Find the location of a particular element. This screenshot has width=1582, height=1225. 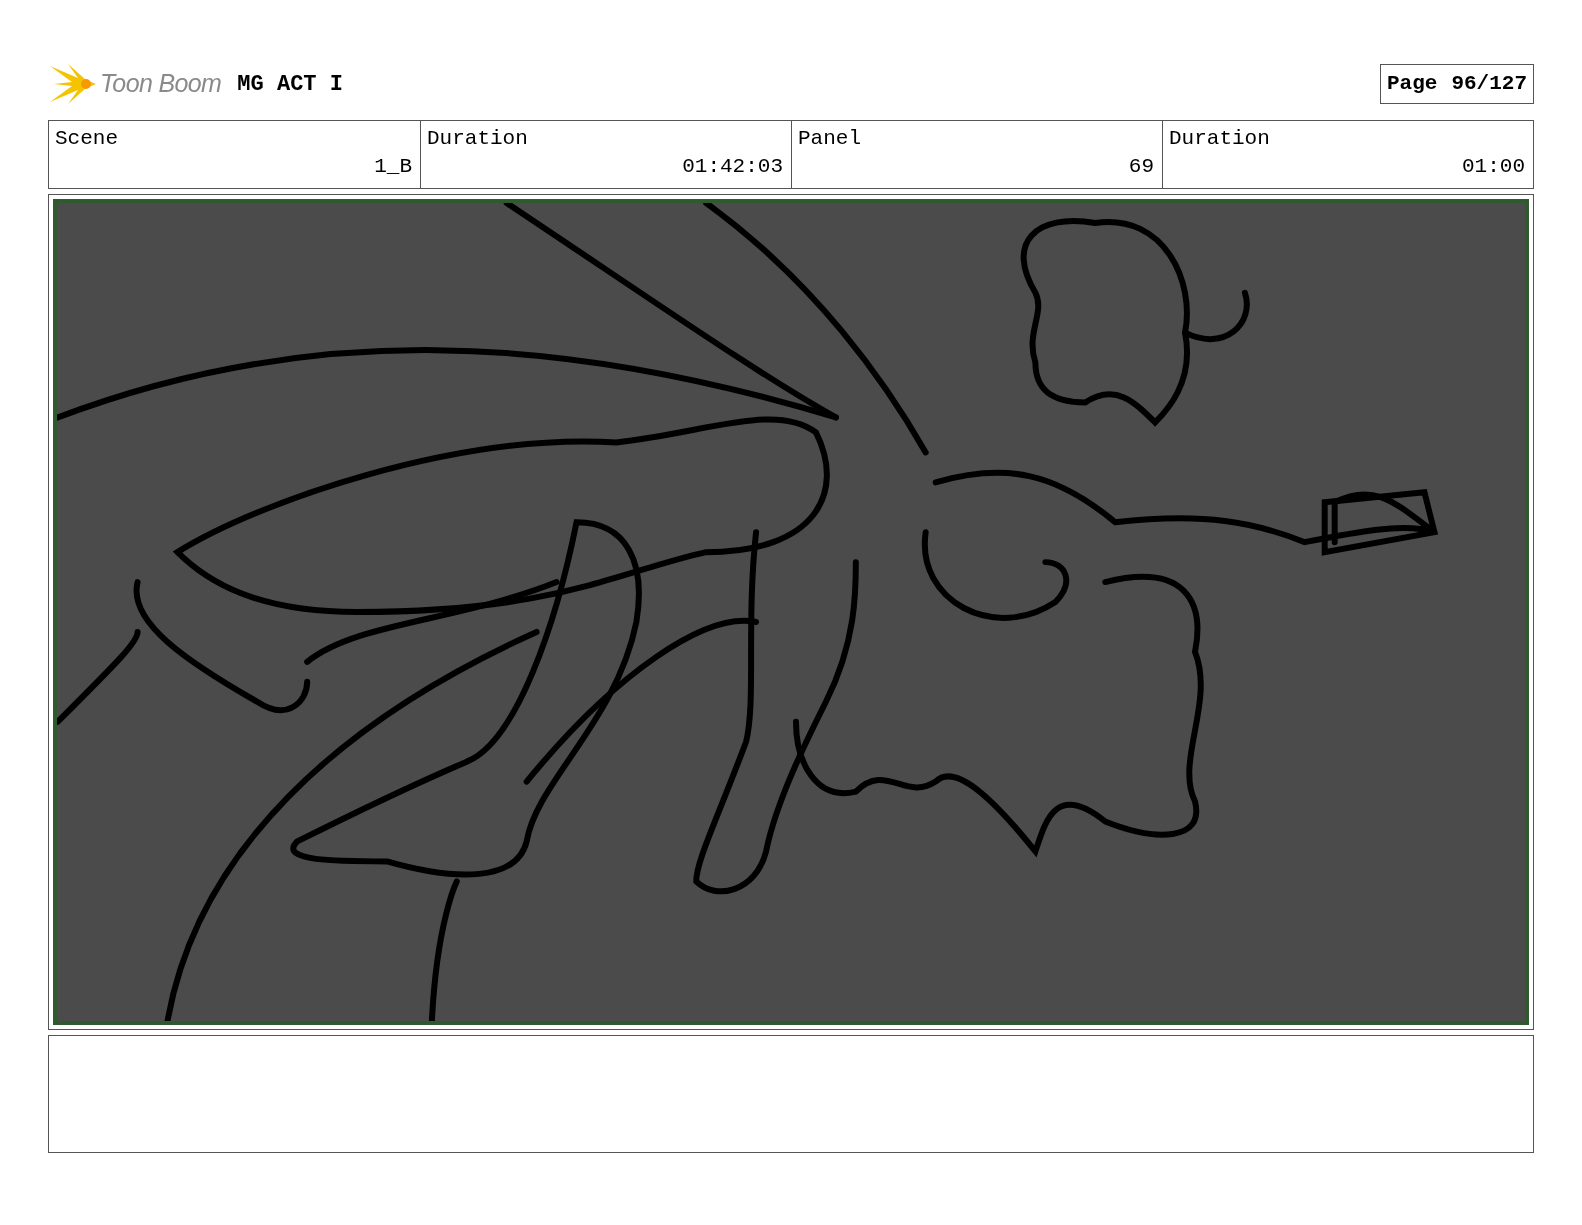

page-label: Page is located at coordinates (1412, 84).